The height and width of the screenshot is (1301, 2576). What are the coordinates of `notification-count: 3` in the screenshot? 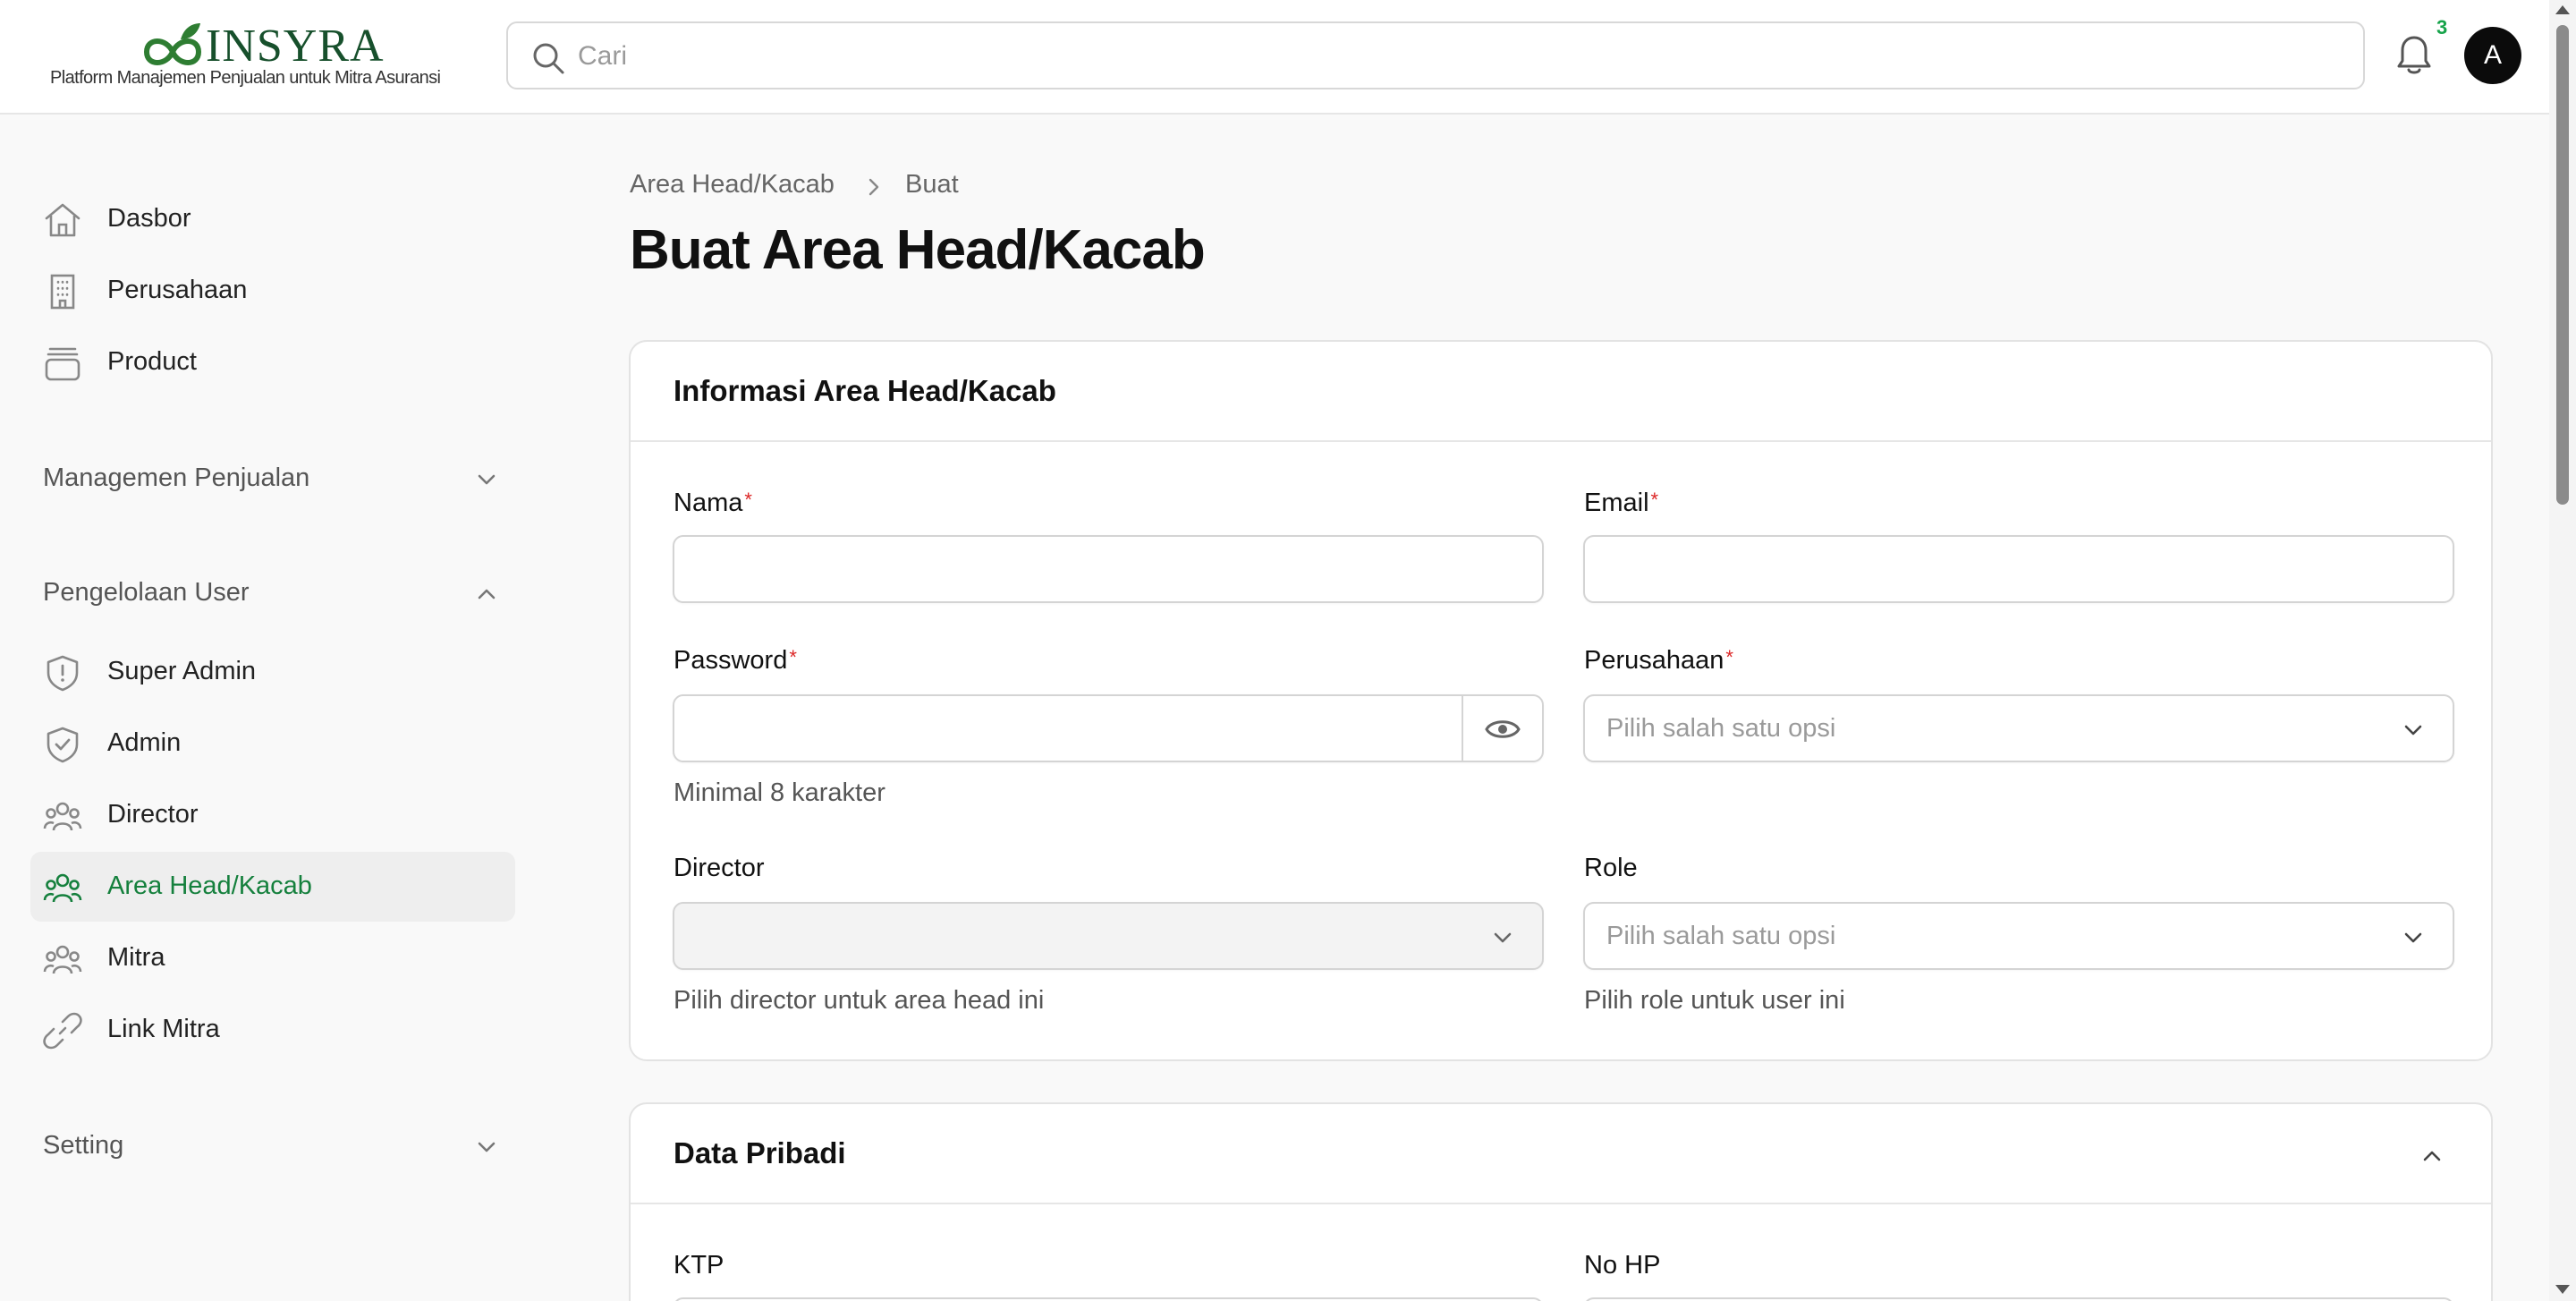 It's located at (2442, 27).